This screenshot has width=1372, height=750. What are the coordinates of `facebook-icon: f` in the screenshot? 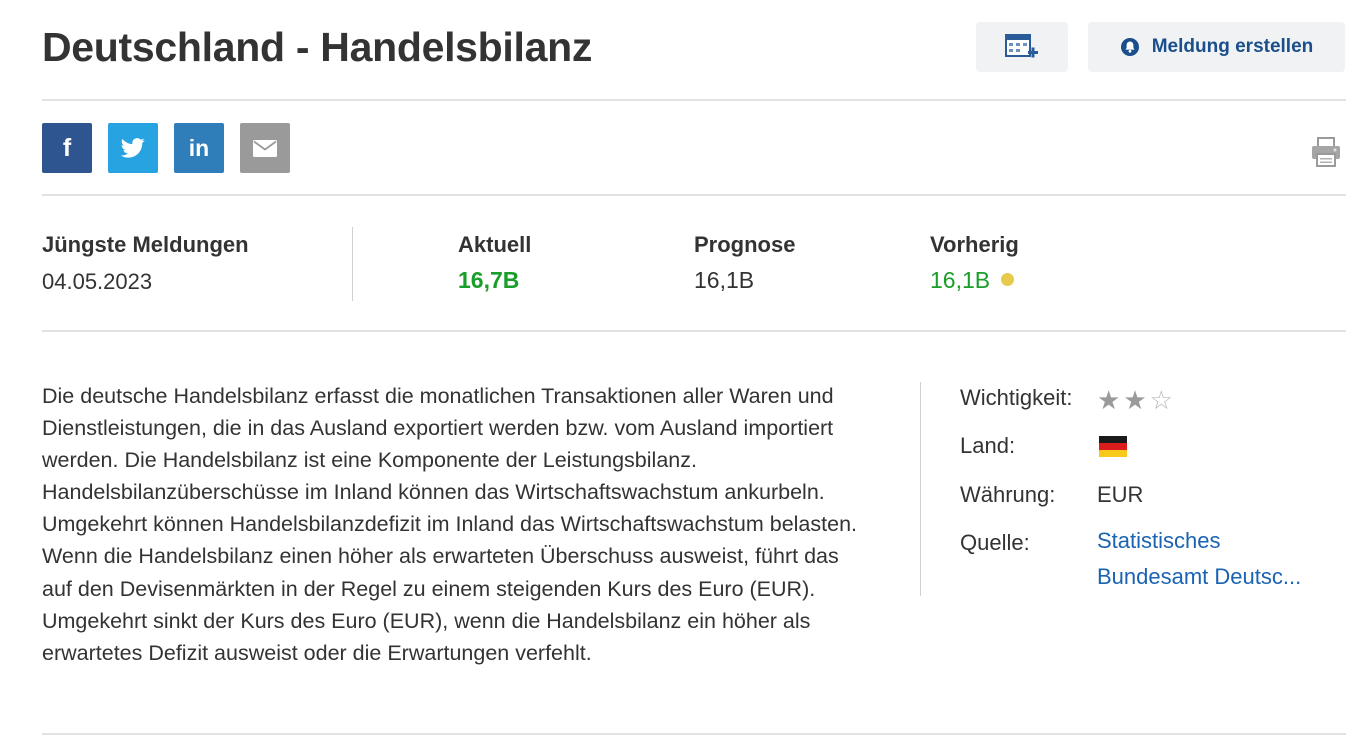 It's located at (67, 147).